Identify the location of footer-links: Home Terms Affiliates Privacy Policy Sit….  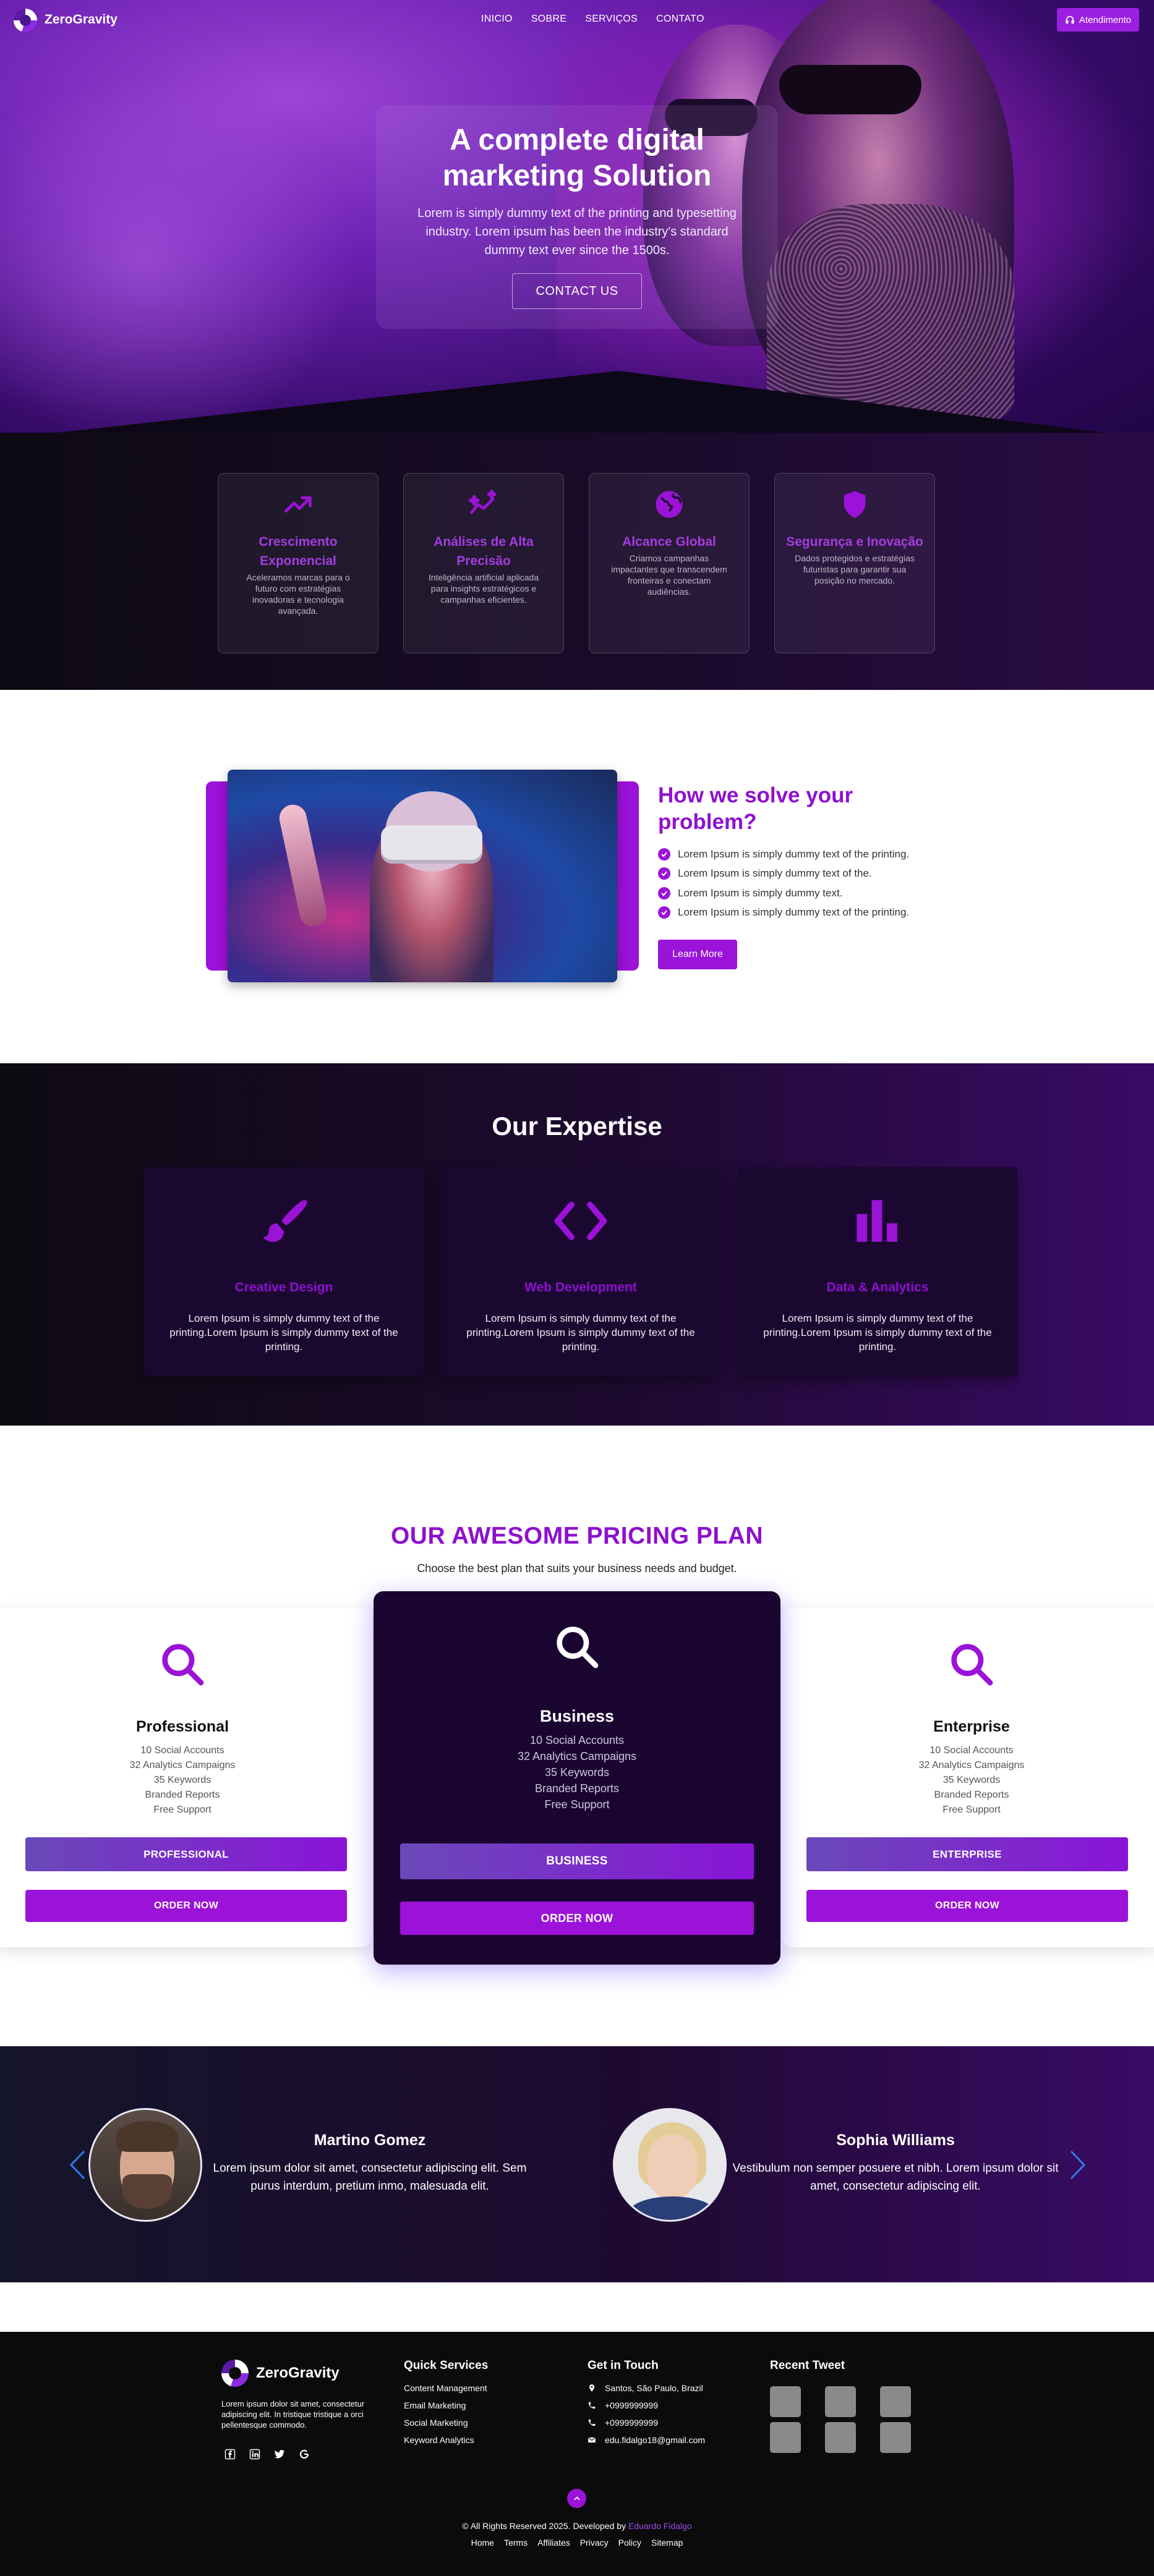
(577, 2543).